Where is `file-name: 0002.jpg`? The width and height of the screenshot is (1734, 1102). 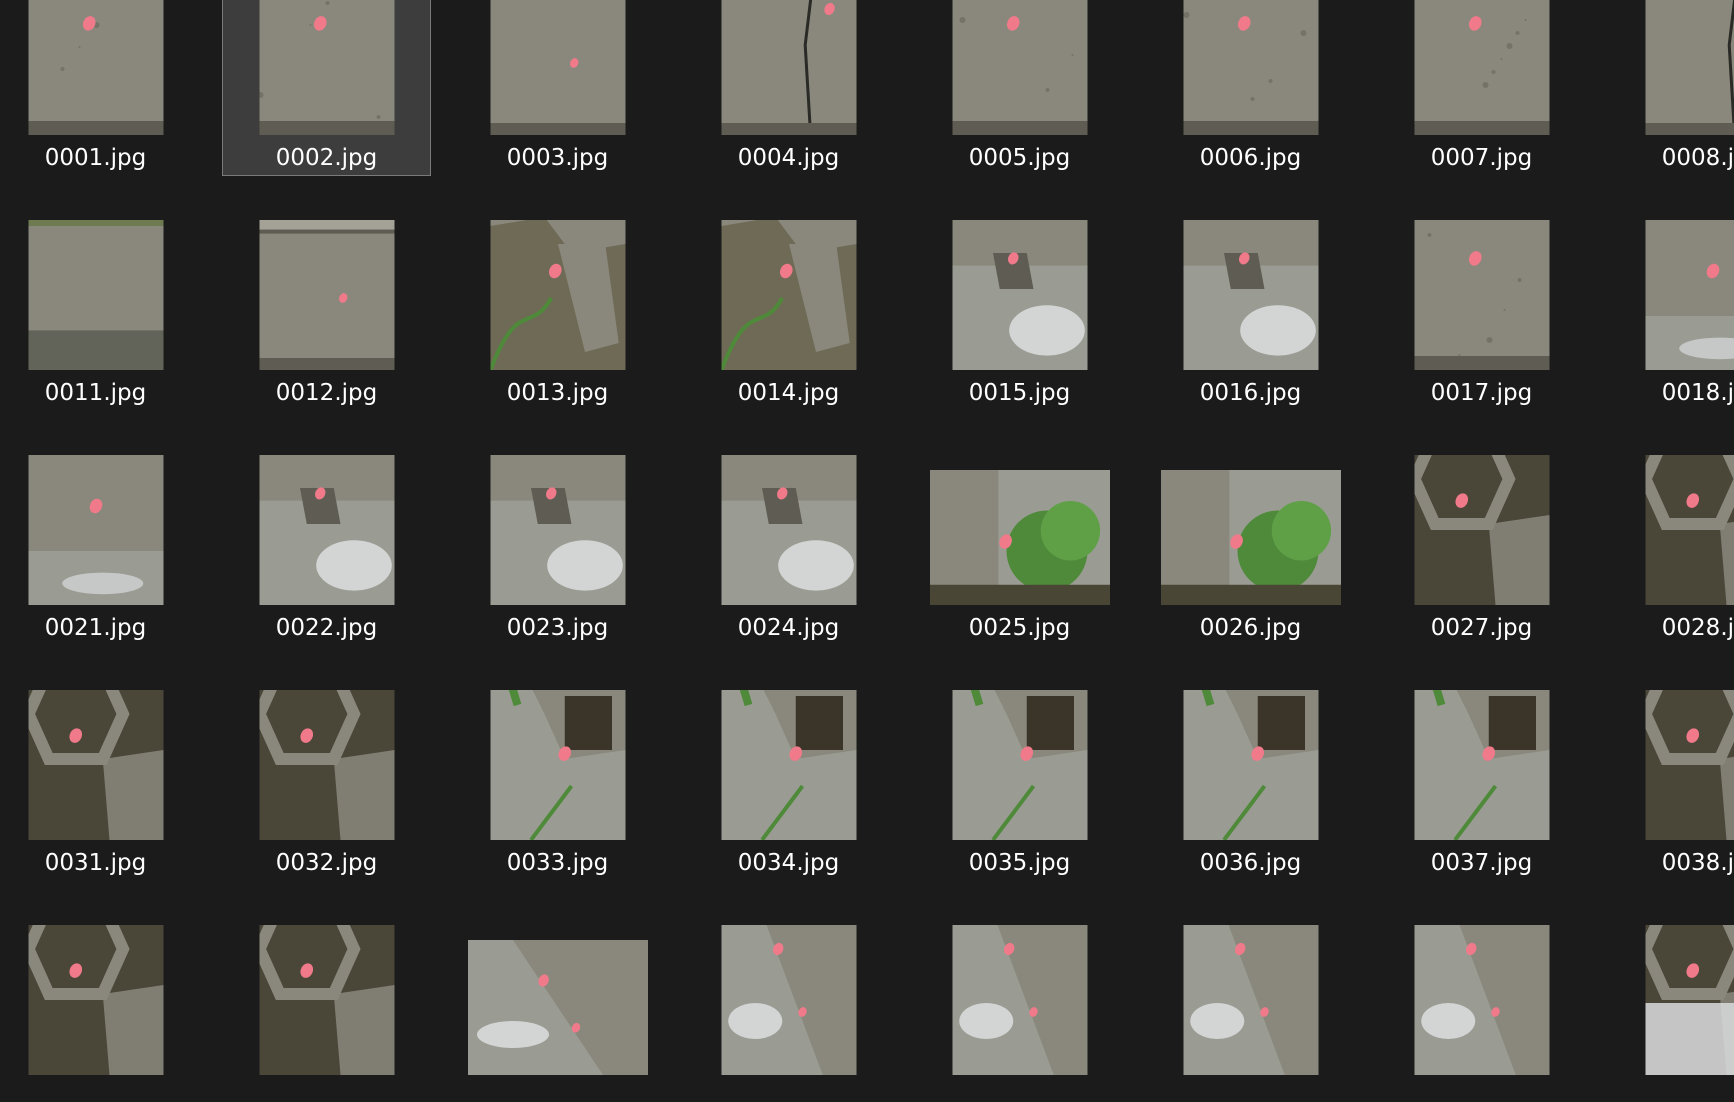 file-name: 0002.jpg is located at coordinates (326, 158).